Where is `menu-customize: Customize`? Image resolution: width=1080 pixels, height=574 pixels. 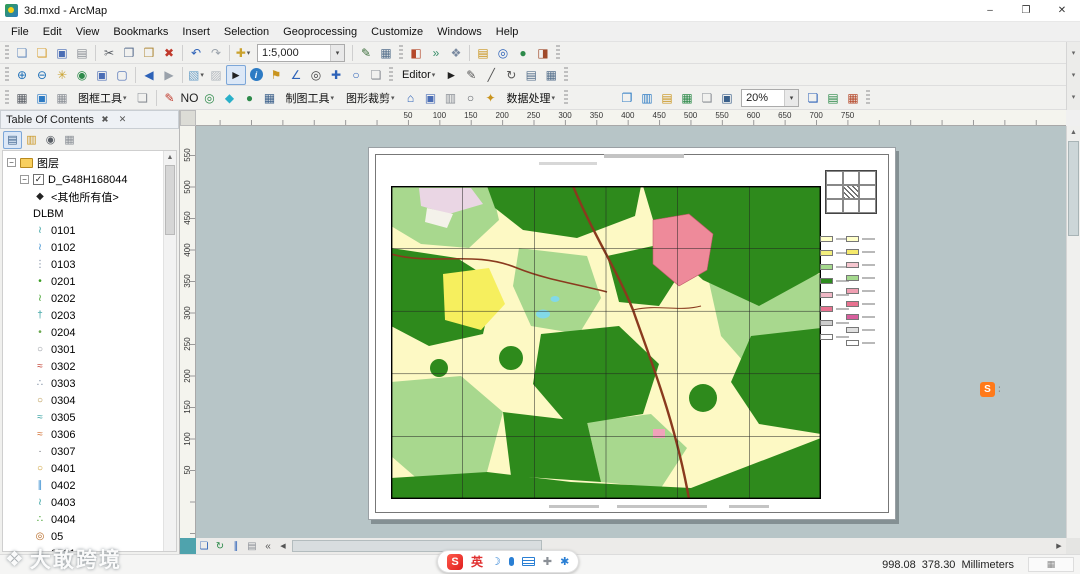 menu-customize: Customize is located at coordinates (397, 32).